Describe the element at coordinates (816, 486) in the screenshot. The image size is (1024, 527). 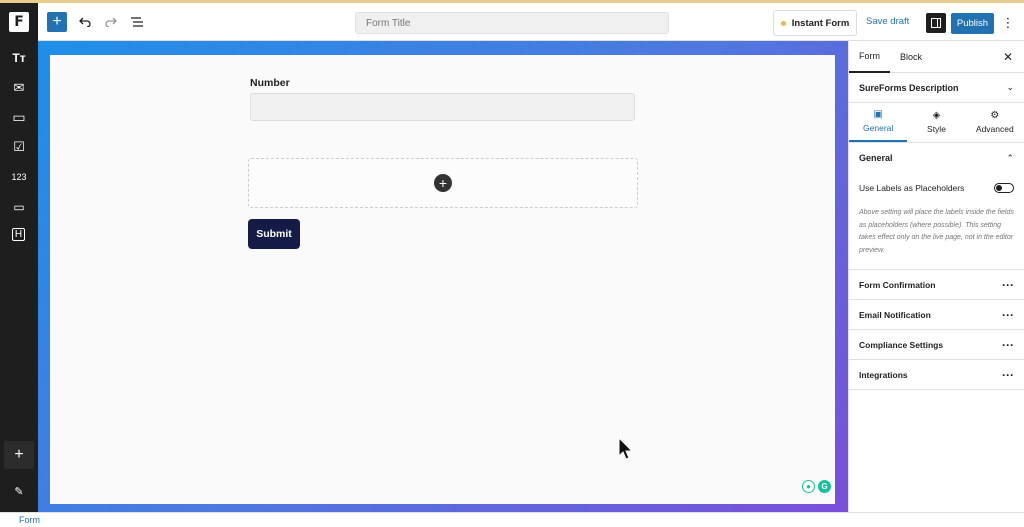
I see `grammarly-widget: ● G` at that location.